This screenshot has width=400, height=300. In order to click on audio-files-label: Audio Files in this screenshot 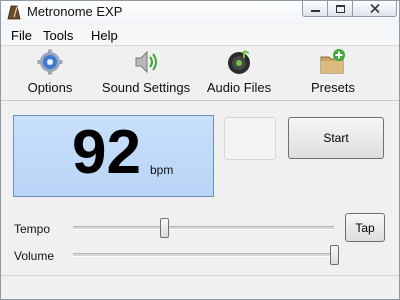, I will do `click(239, 87)`.